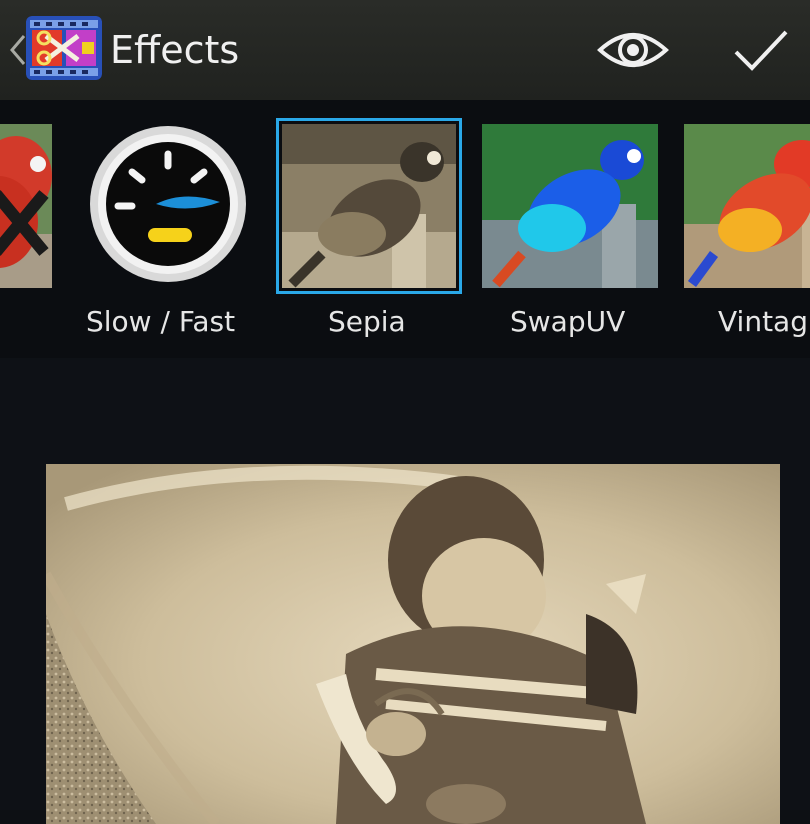 This screenshot has width=810, height=824. Describe the element at coordinates (367, 321) in the screenshot. I see `effect-label: Sepia` at that location.